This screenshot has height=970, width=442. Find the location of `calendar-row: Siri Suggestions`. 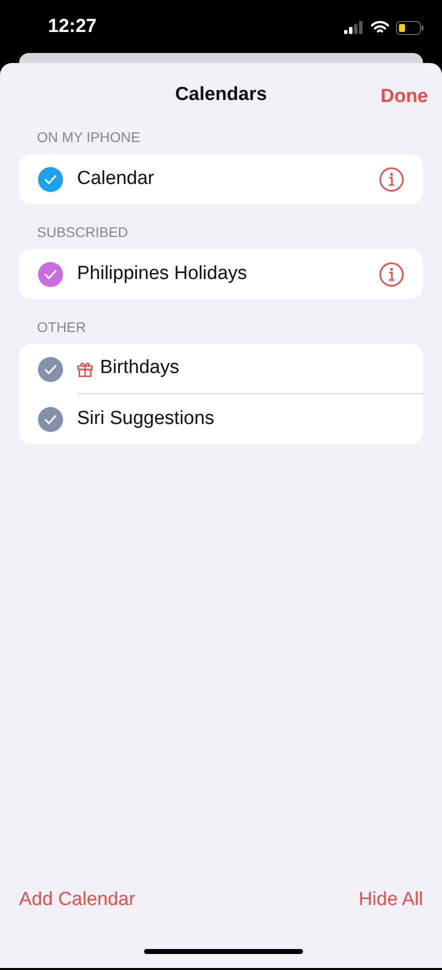

calendar-row: Siri Suggestions is located at coordinates (221, 419).